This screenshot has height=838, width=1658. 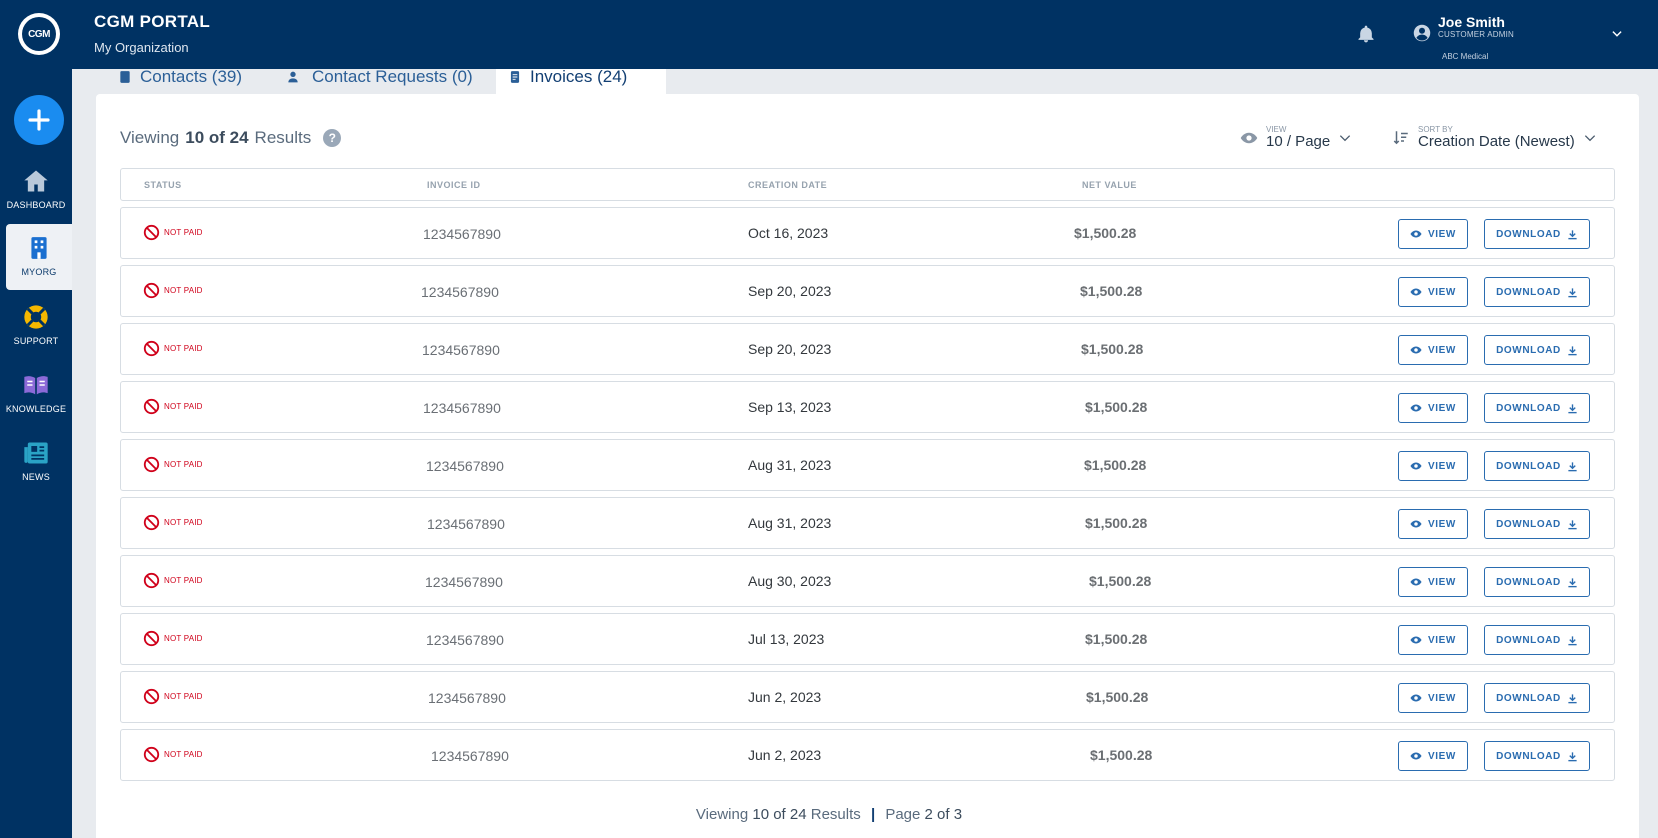 What do you see at coordinates (163, 185) in the screenshot?
I see `column-header-status: STATUS` at bounding box center [163, 185].